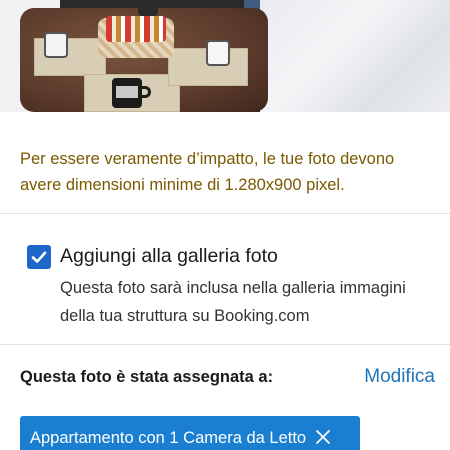 The height and width of the screenshot is (450, 450). I want to click on checkmark-icon, so click(39, 257).